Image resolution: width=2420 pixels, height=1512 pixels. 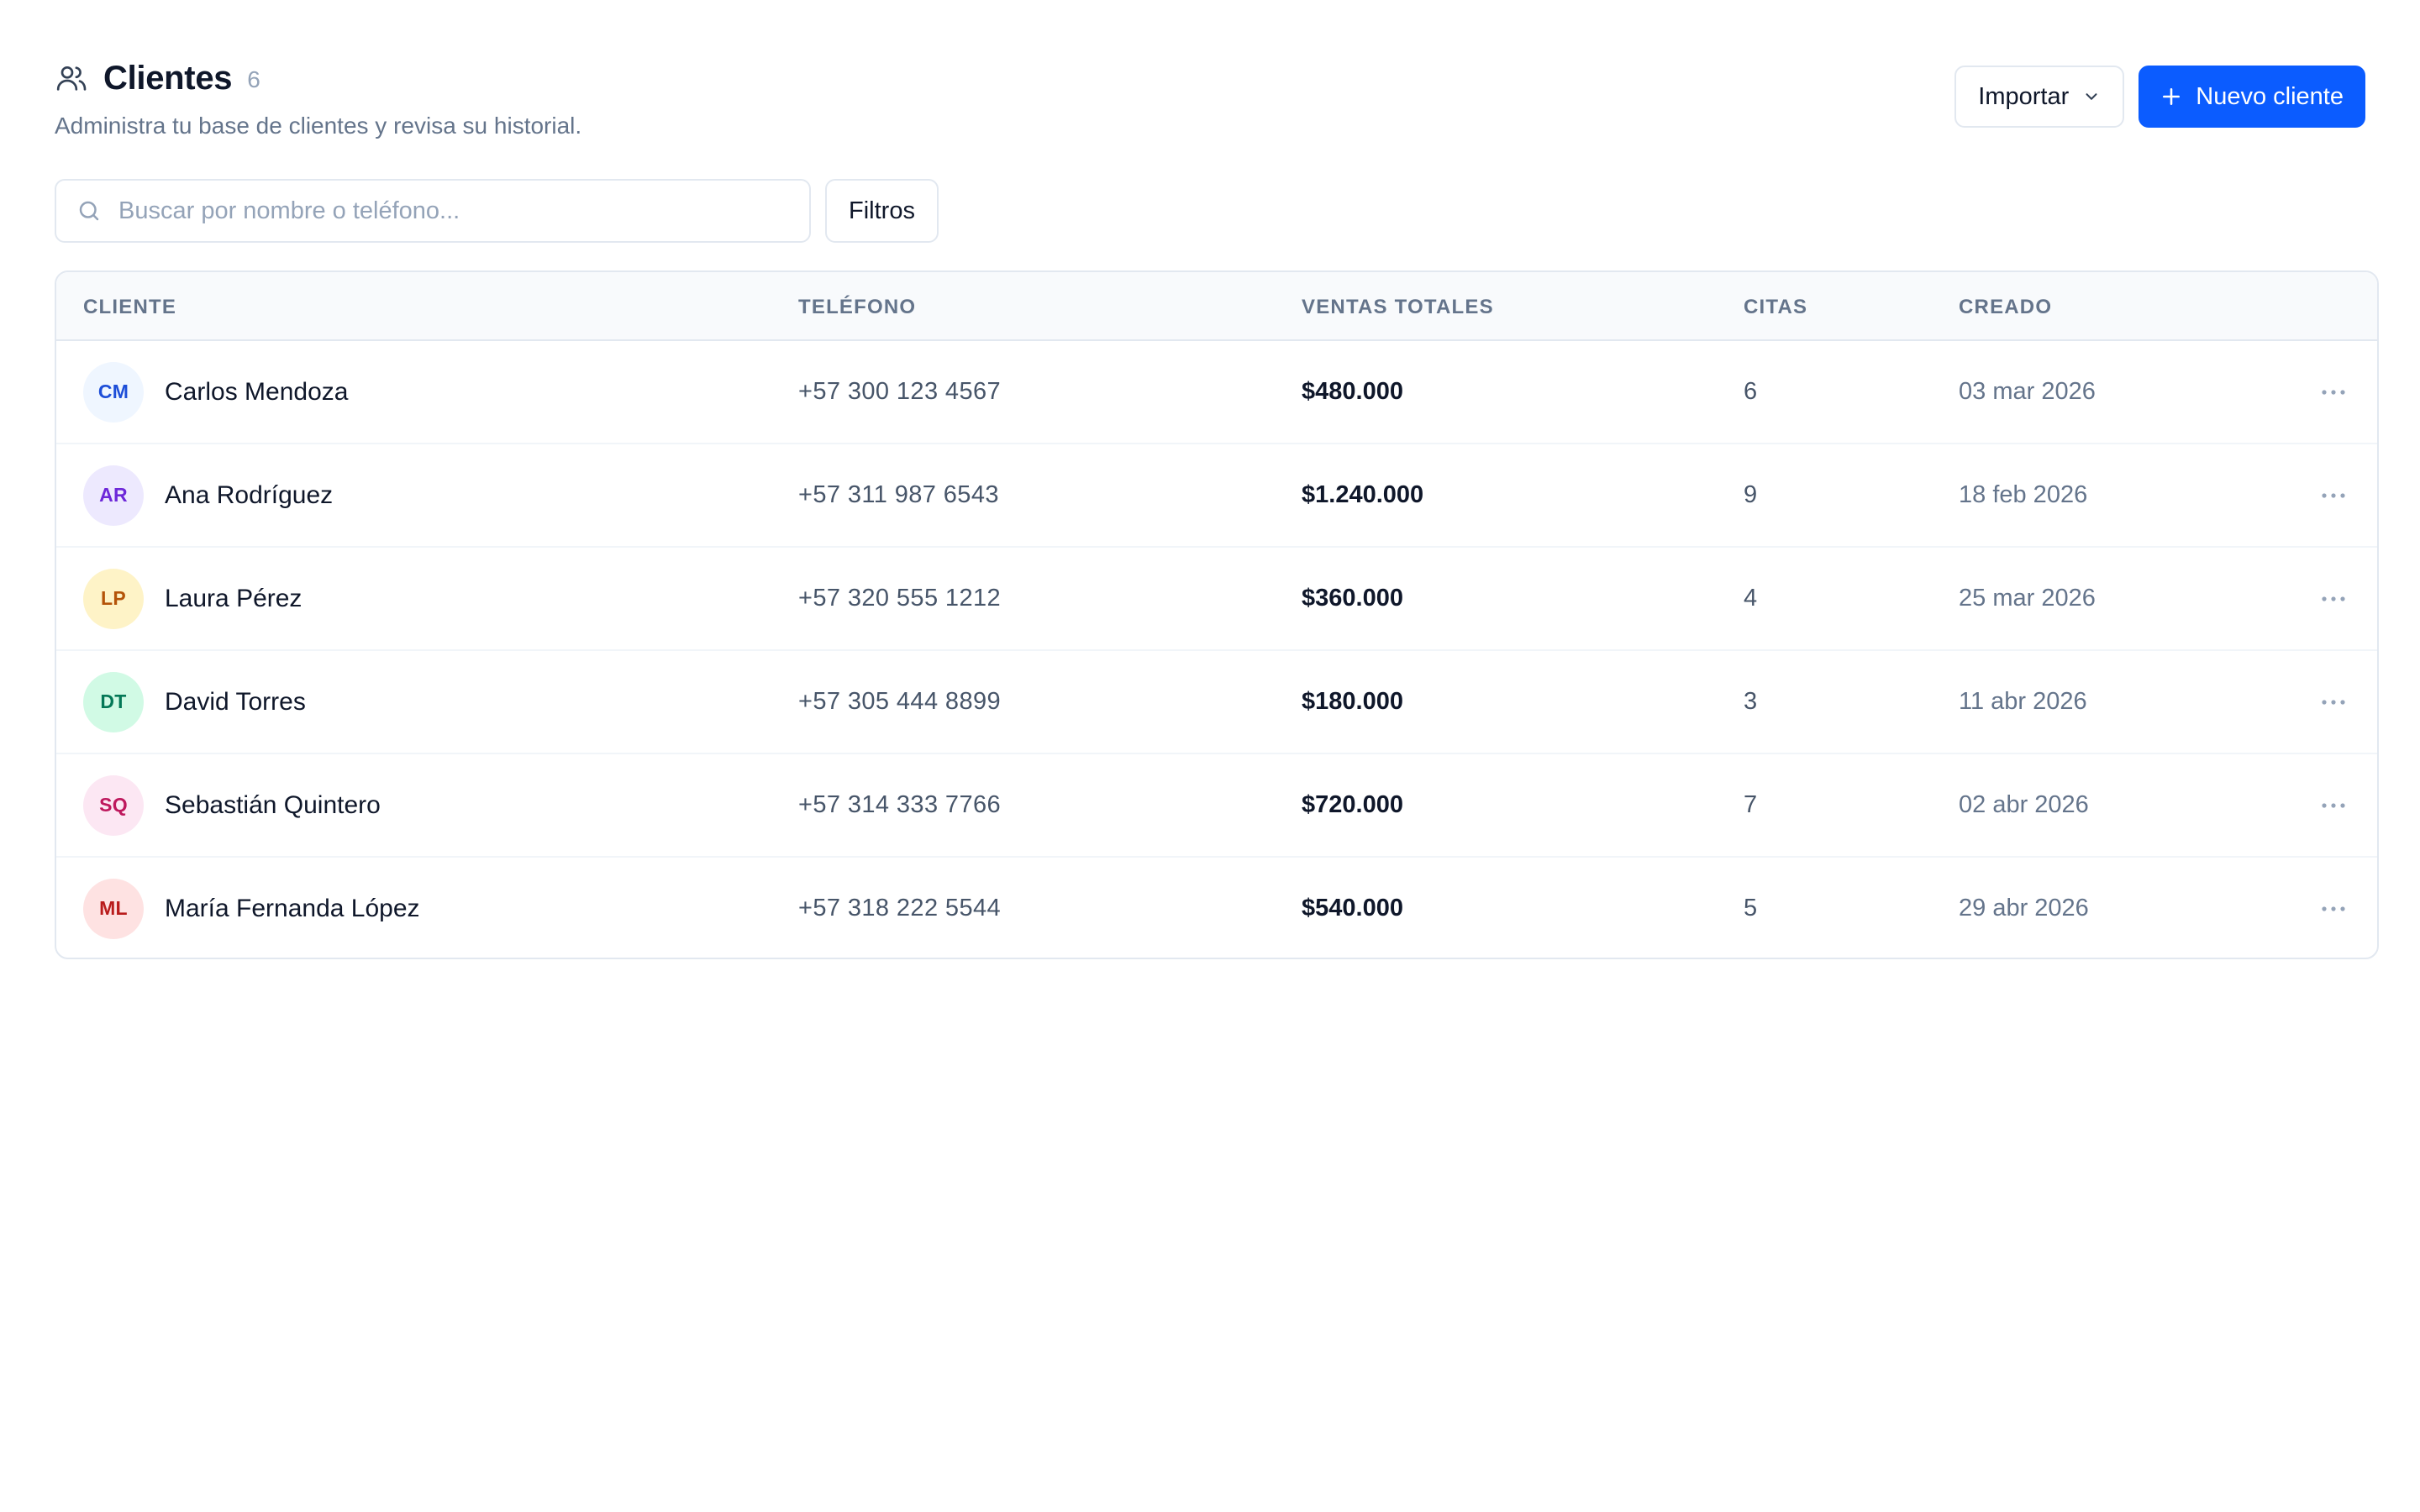 What do you see at coordinates (2172, 96) in the screenshot?
I see `plus-icon` at bounding box center [2172, 96].